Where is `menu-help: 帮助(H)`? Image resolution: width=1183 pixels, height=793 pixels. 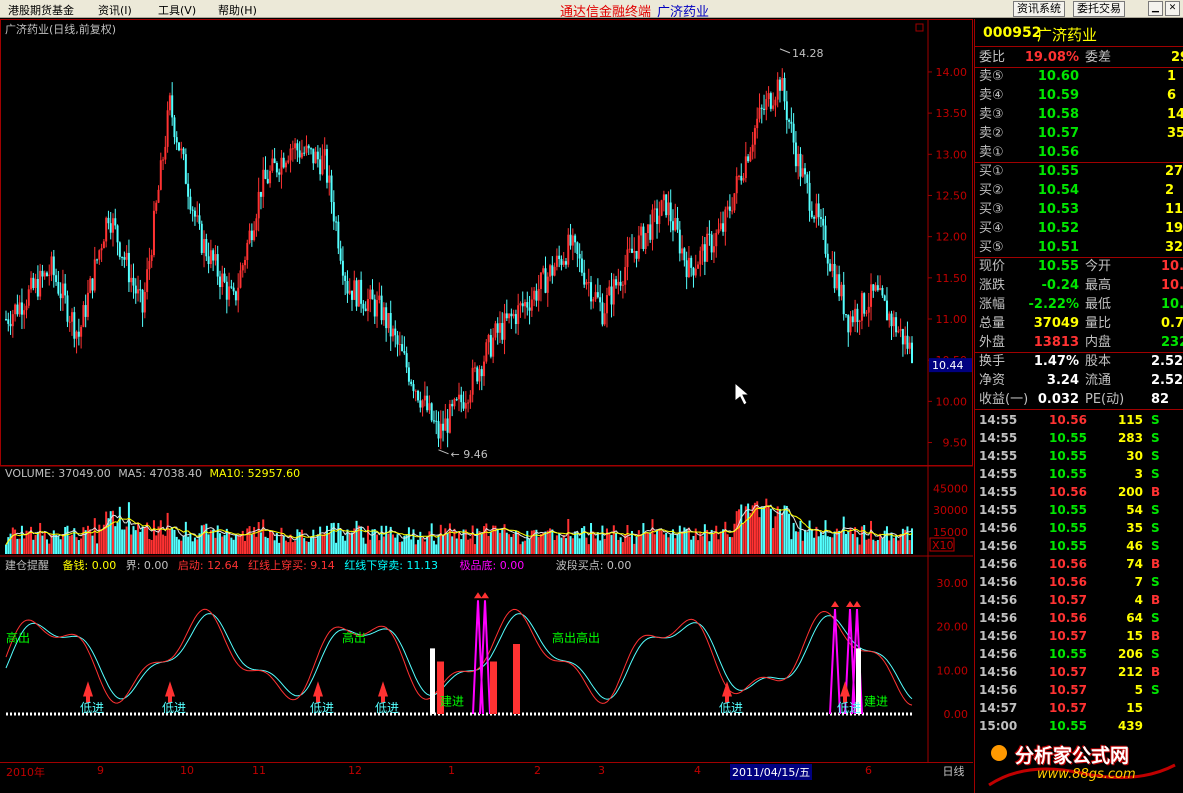 menu-help: 帮助(H) is located at coordinates (237, 10).